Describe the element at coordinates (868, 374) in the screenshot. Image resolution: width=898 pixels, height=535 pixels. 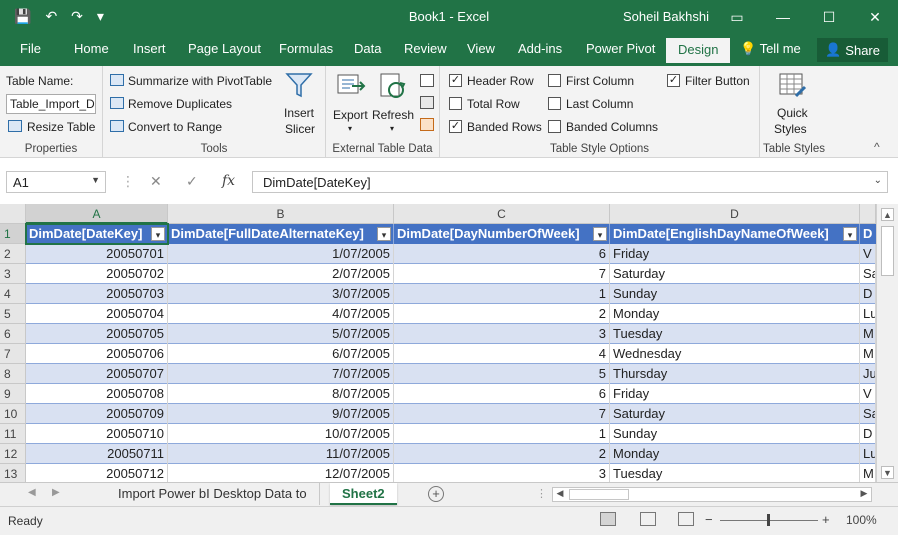
I see `table-cell: Ju` at that location.